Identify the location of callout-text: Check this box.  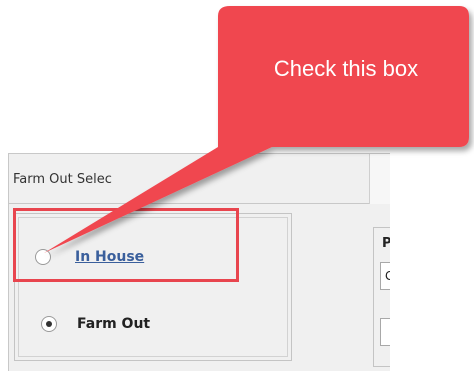
(346, 68).